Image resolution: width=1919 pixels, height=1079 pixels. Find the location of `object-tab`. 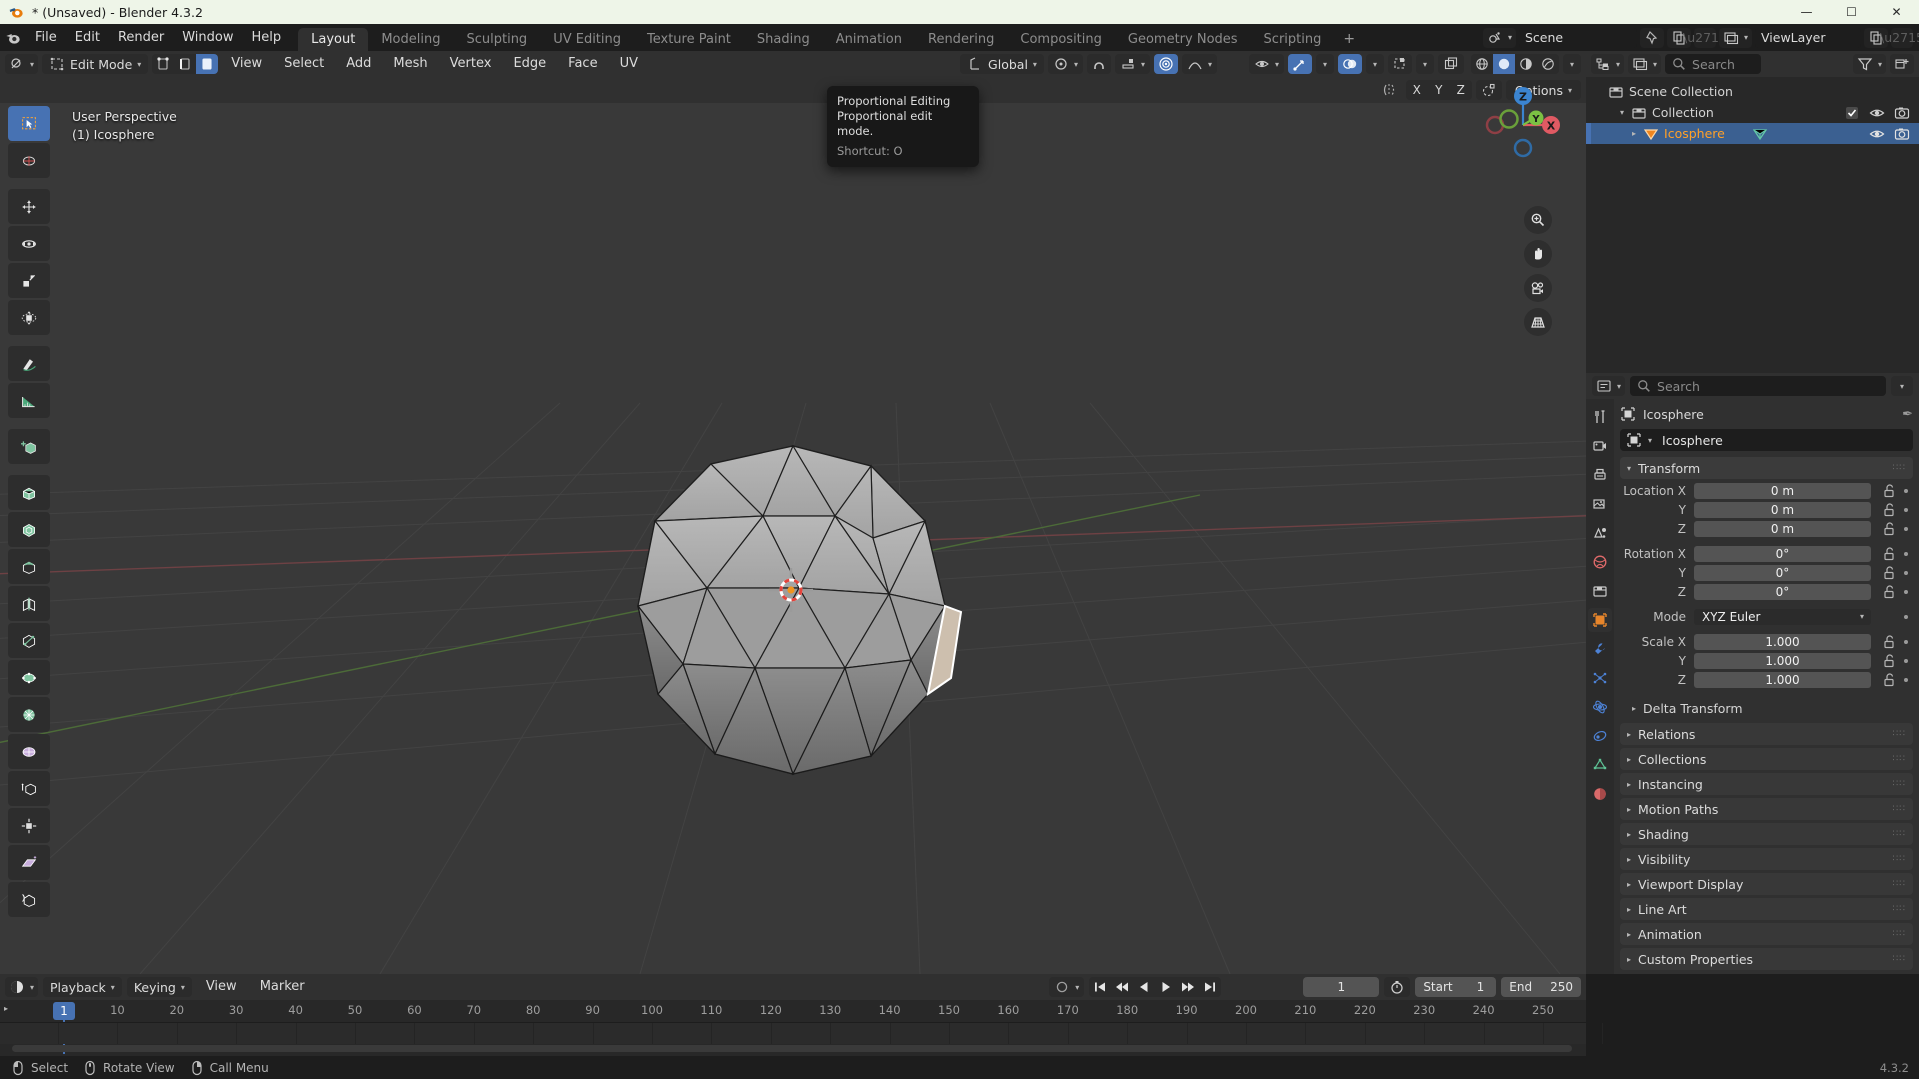

object-tab is located at coordinates (1600, 620).